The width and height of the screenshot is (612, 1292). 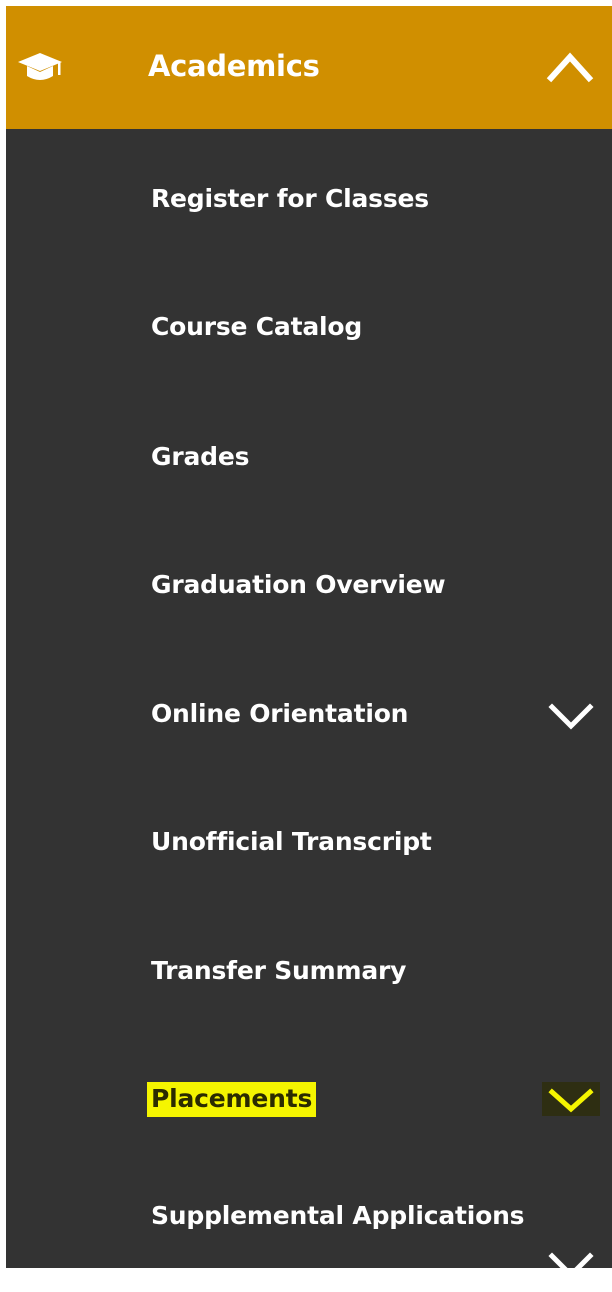 I want to click on menu-item-label: Placements, so click(x=232, y=1099).